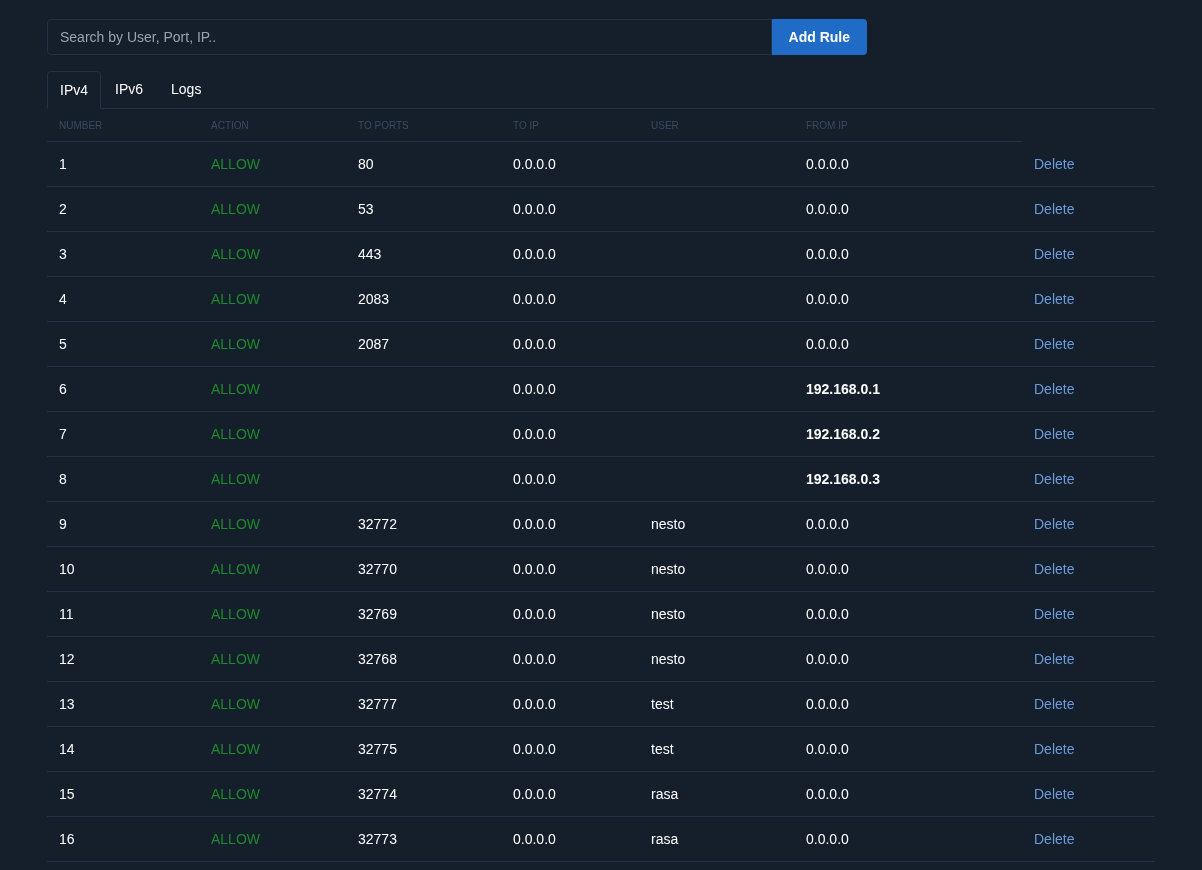  I want to click on add-rule-button: Add Rule, so click(819, 37).